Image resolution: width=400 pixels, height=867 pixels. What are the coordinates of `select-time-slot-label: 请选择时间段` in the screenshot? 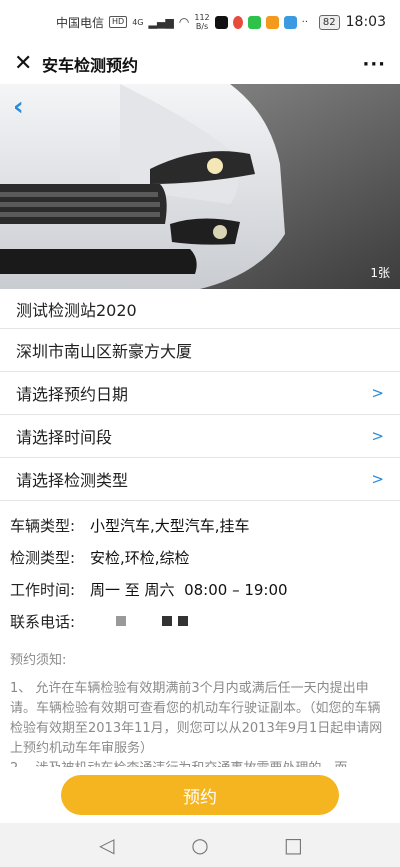 It's located at (64, 437).